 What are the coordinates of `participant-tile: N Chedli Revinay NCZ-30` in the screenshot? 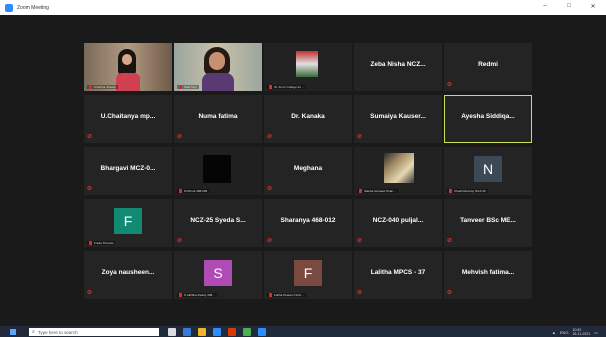 It's located at (488, 171).